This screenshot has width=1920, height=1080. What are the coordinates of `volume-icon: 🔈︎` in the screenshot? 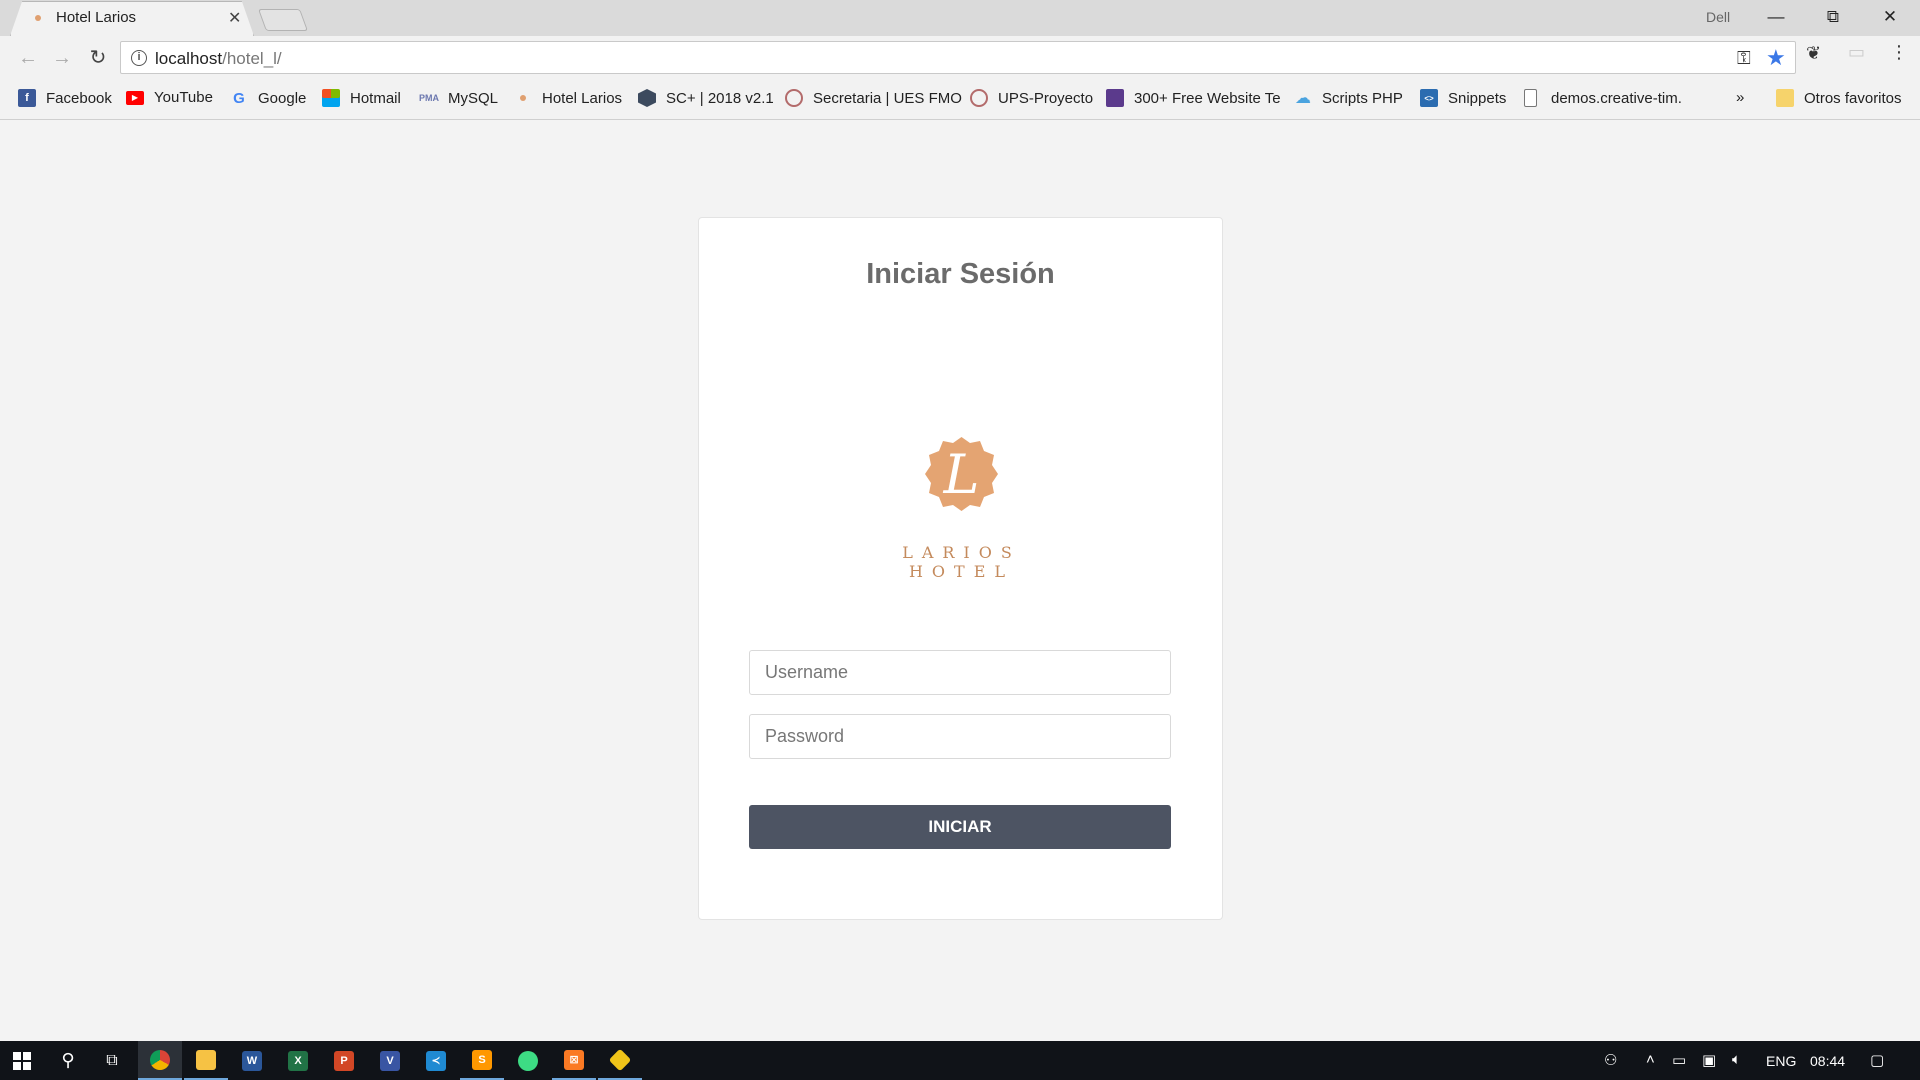 It's located at (1736, 1059).